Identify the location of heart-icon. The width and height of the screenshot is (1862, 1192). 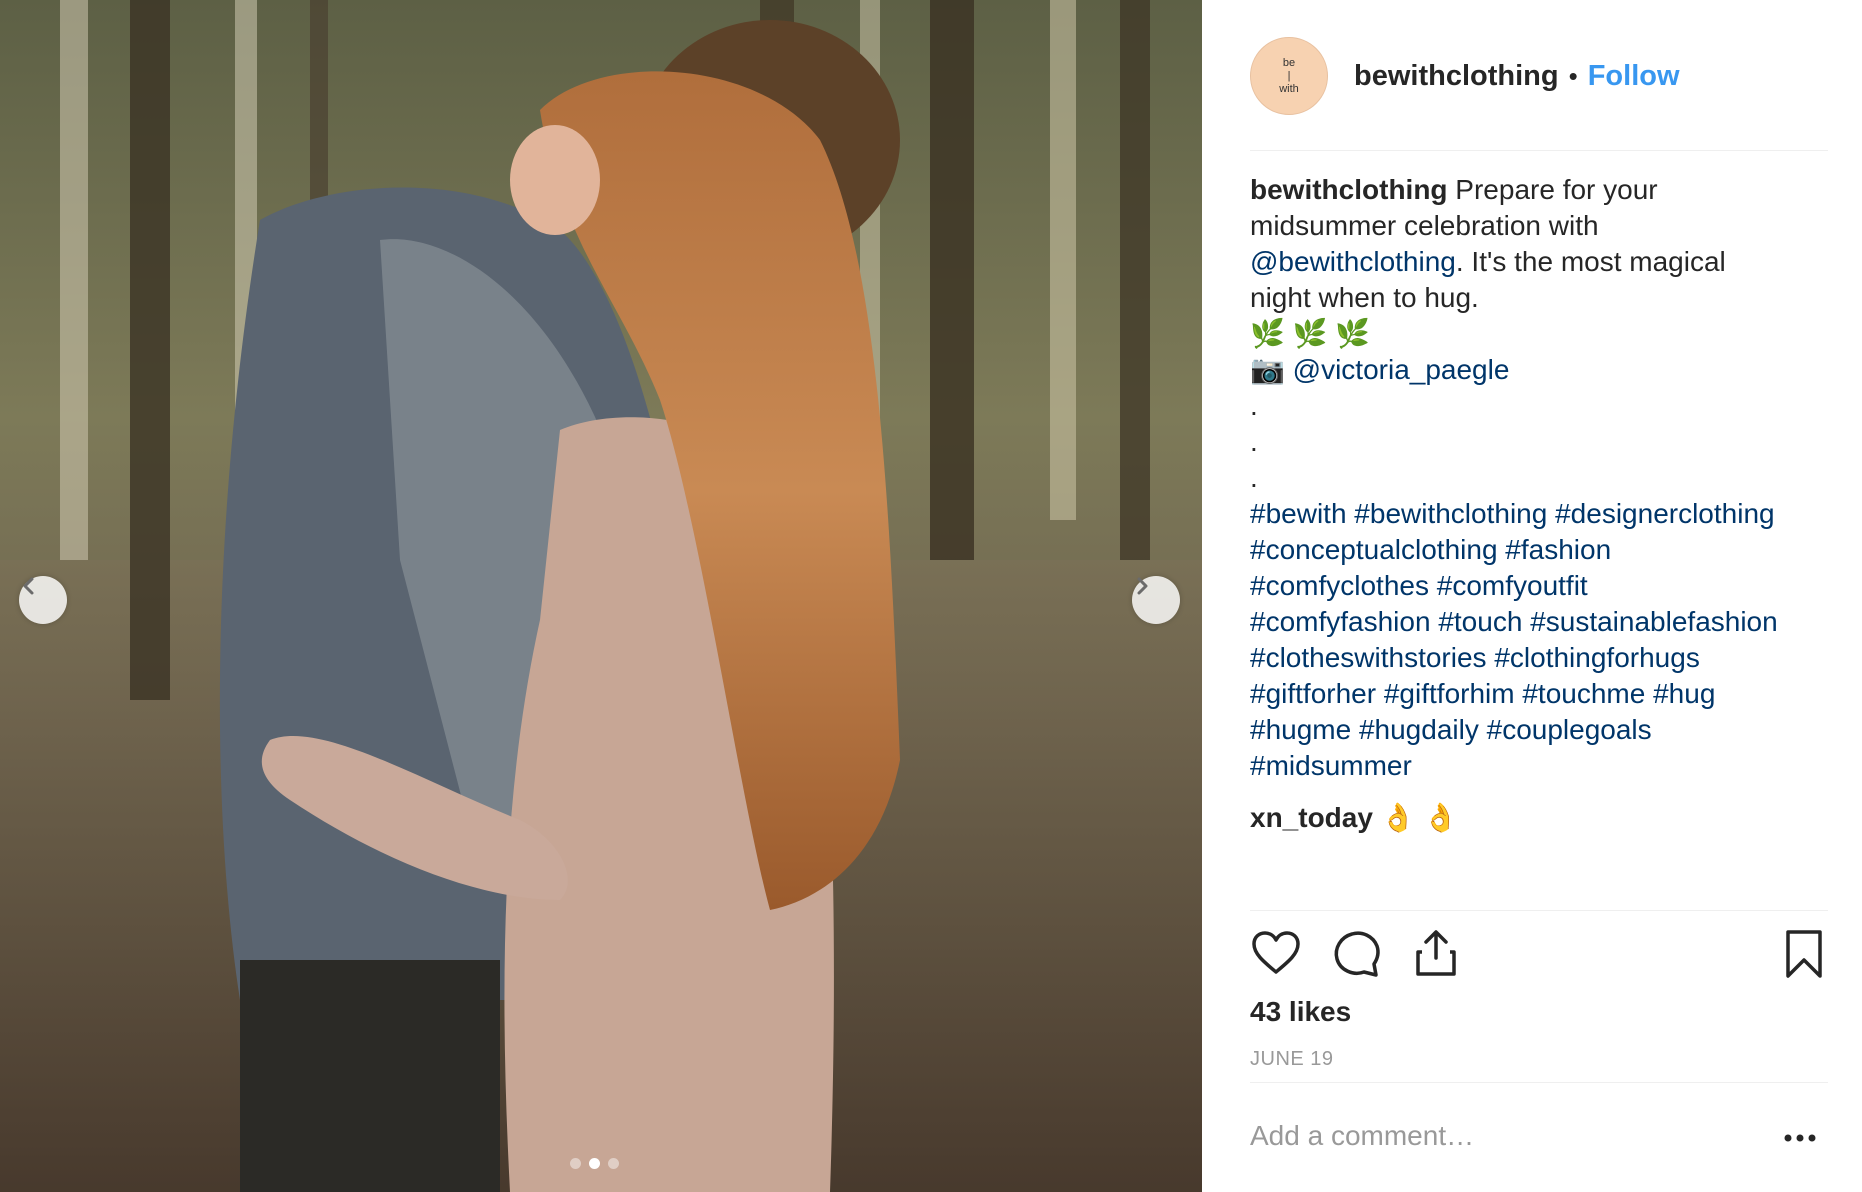
(1276, 952).